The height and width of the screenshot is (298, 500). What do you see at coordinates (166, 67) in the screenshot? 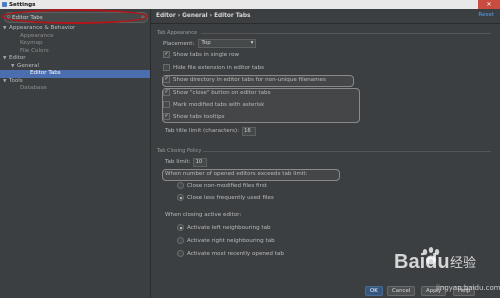
I see `hide-extension-checkbox` at bounding box center [166, 67].